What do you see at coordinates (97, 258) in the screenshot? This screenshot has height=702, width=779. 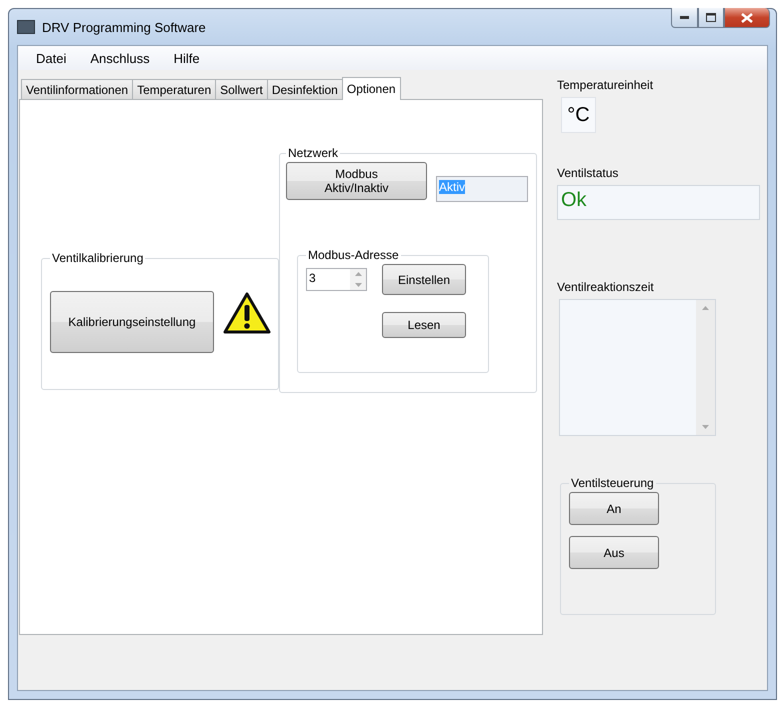 I see `group-title: Ventilkalibrierung` at bounding box center [97, 258].